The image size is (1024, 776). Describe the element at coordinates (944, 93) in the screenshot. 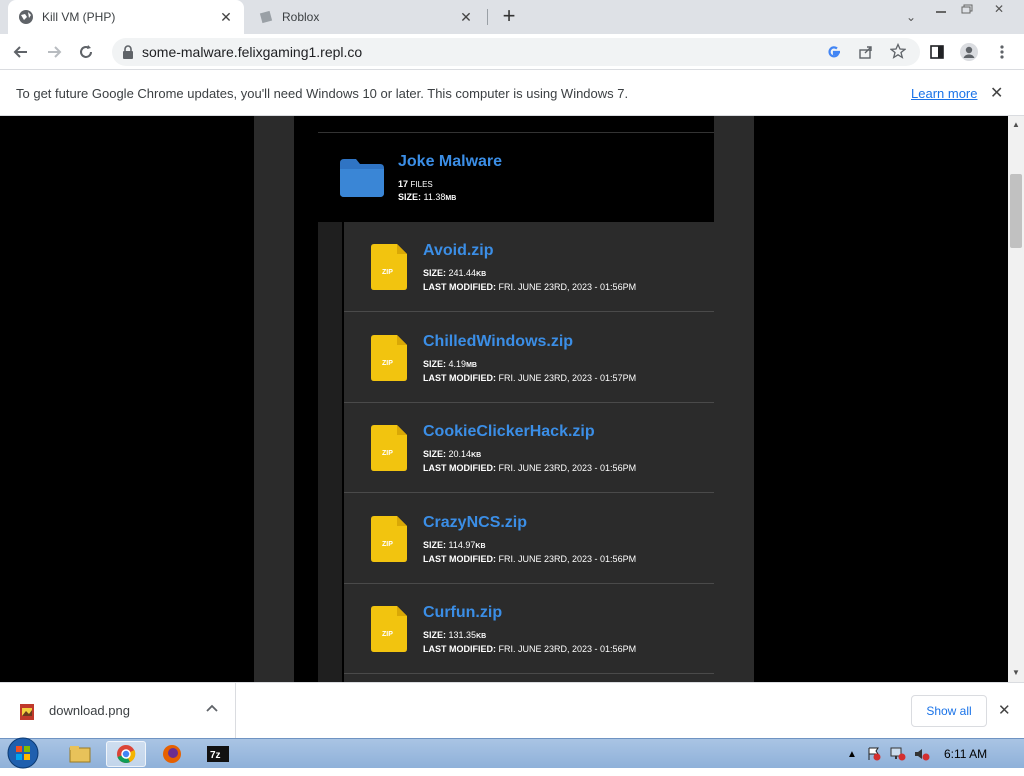

I see `learn-more-link: Learn more` at that location.